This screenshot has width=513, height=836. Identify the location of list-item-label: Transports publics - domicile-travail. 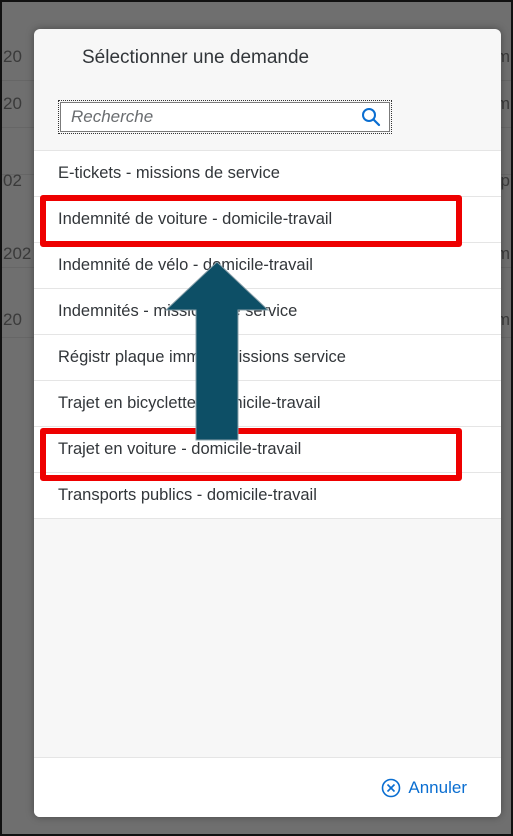
(187, 495).